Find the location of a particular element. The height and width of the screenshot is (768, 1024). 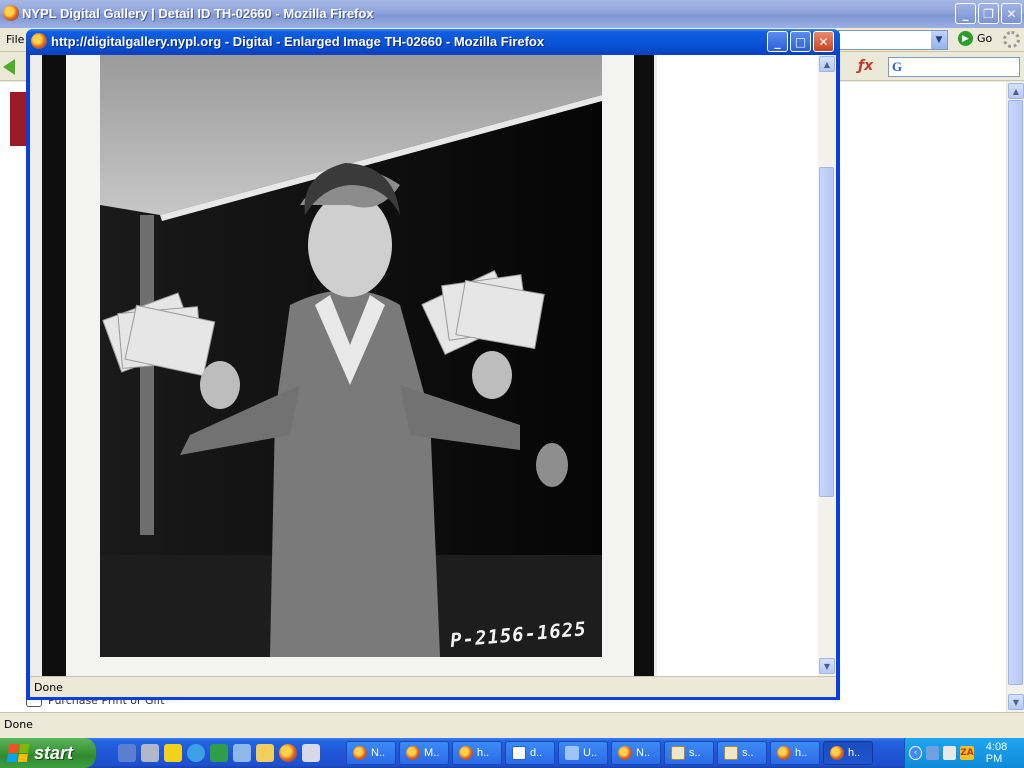

taskbar-button: U.. is located at coordinates (583, 753).